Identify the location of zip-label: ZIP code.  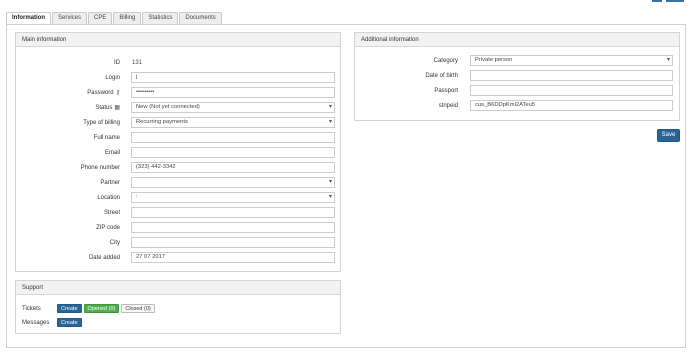
(108, 228).